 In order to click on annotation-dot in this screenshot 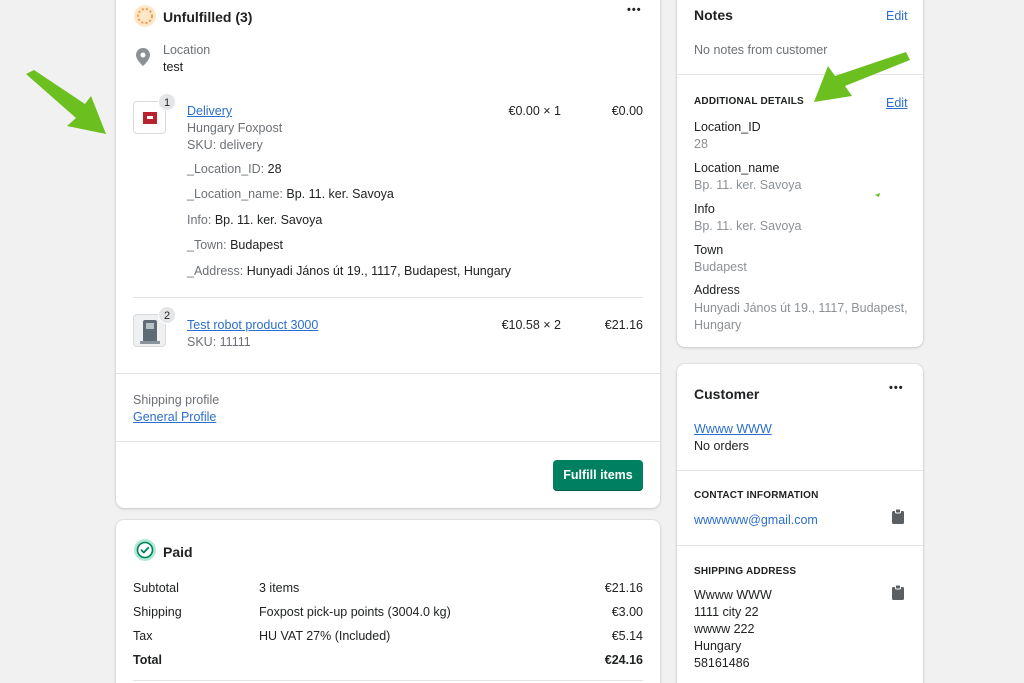, I will do `click(877, 195)`.